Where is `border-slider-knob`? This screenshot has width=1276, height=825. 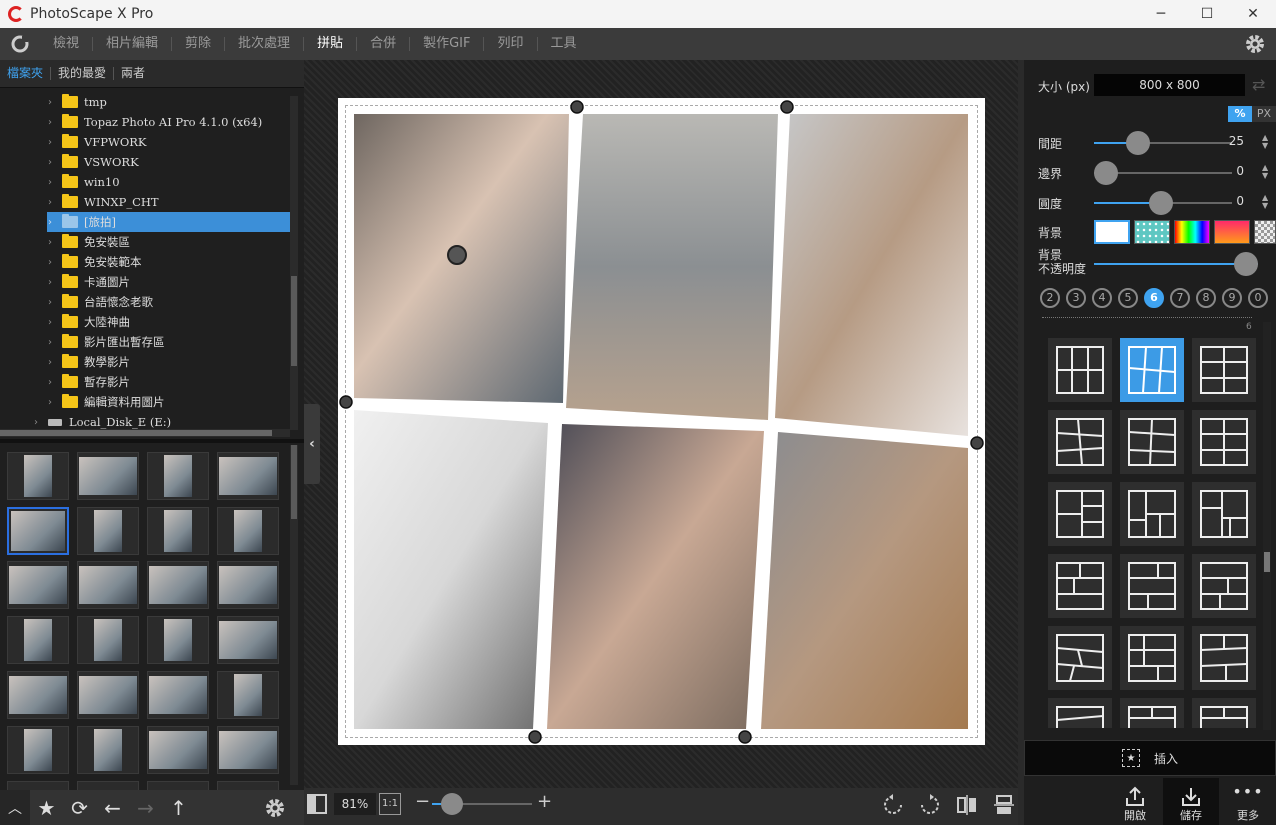 border-slider-knob is located at coordinates (1106, 173).